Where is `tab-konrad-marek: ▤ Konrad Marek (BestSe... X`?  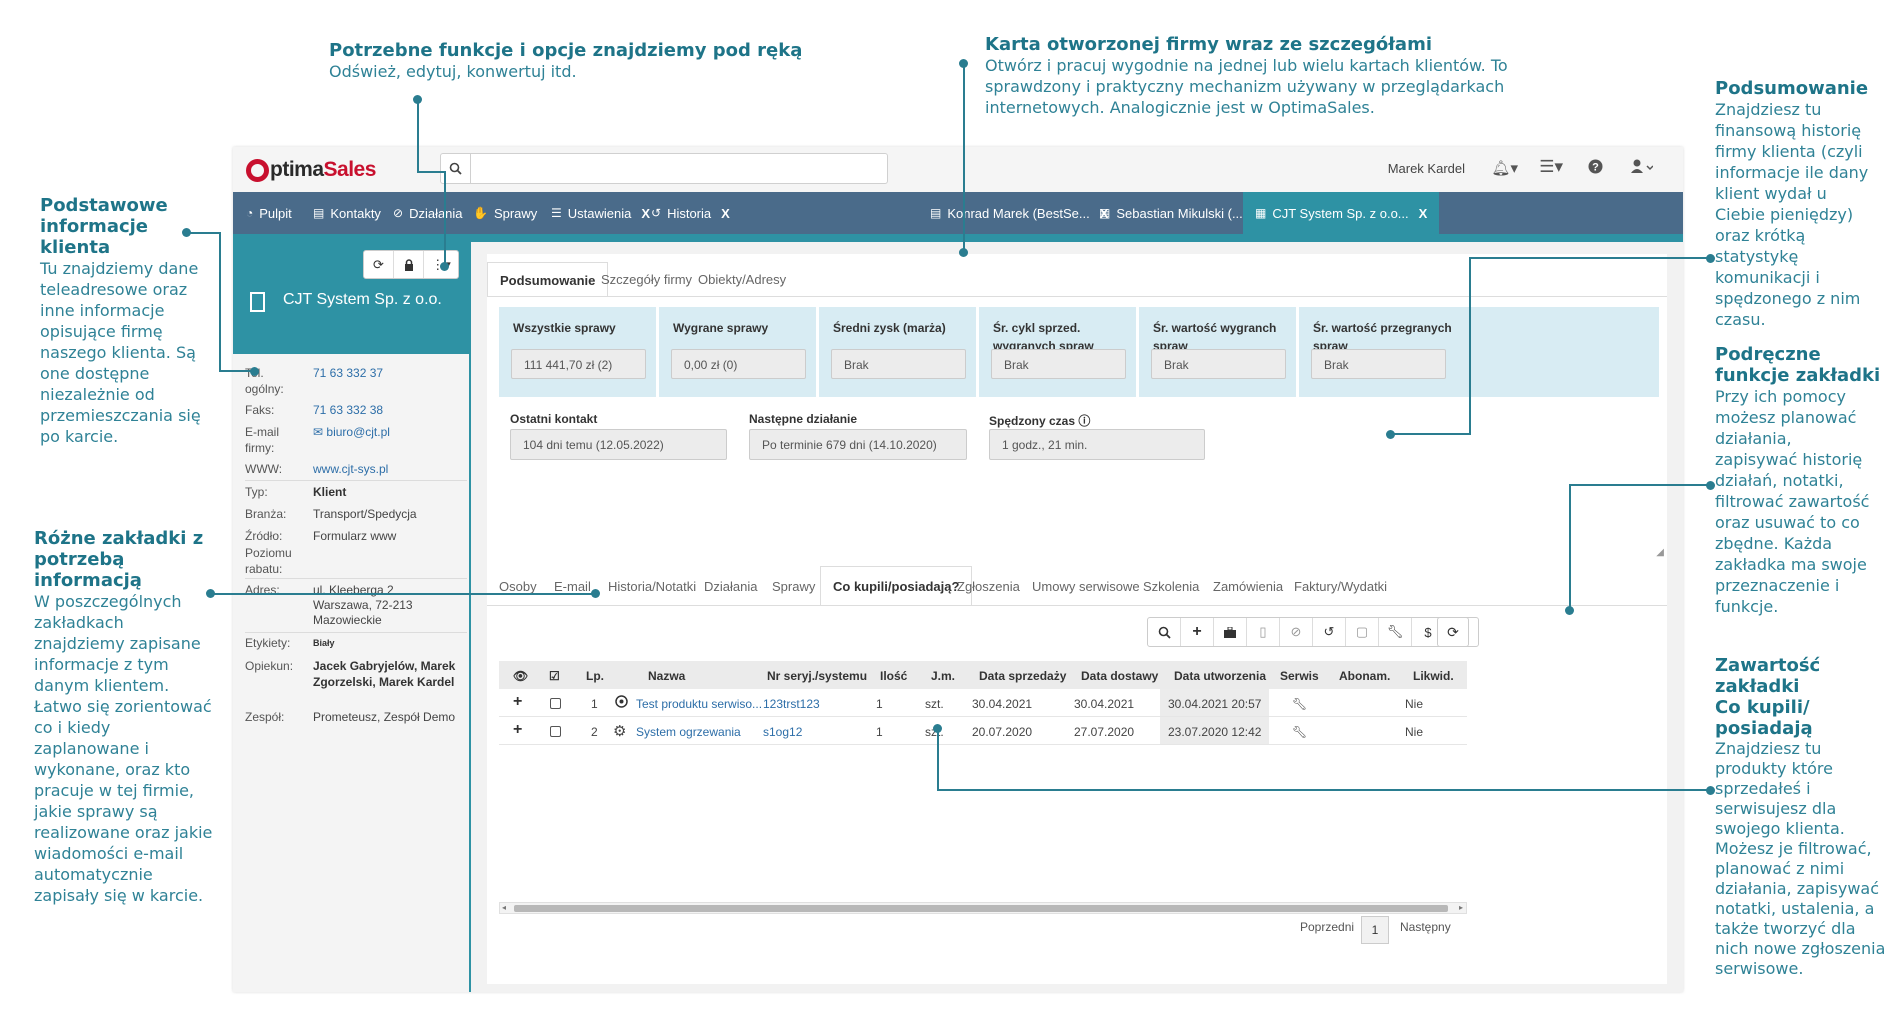 tab-konrad-marek: ▤ Konrad Marek (BestSe... X is located at coordinates (1019, 213).